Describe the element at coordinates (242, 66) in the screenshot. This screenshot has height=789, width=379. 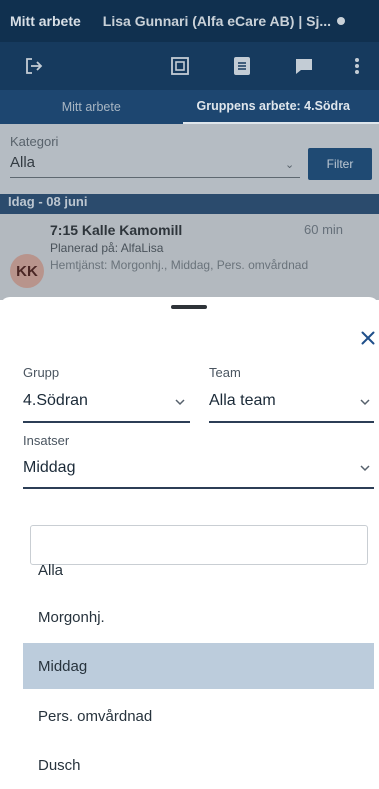
I see `list-icon` at that location.